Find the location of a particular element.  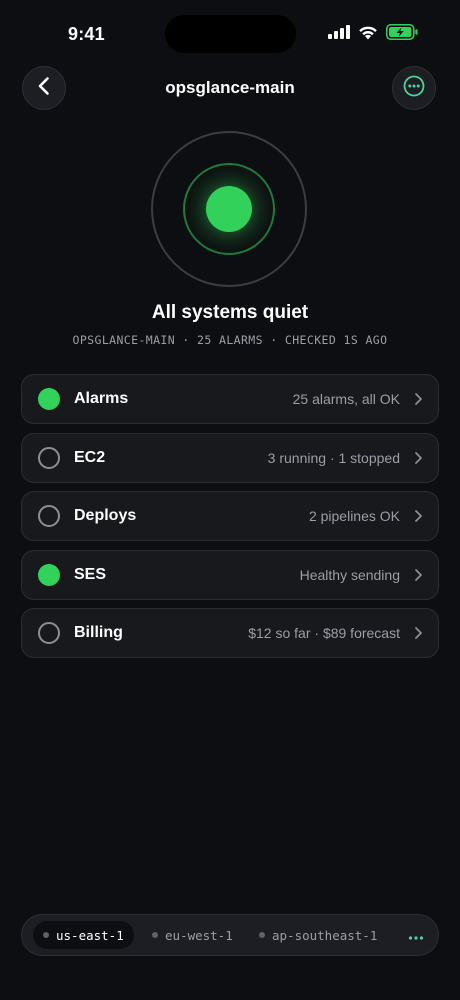

service-detail: Healthy sending is located at coordinates (349, 574).